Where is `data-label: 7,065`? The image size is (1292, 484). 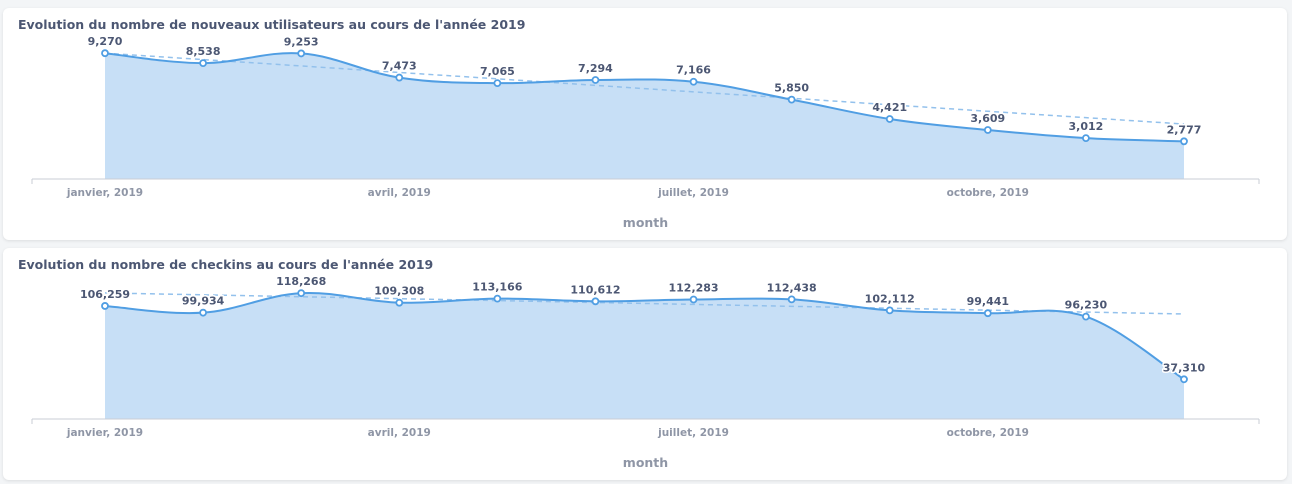 data-label: 7,065 is located at coordinates (497, 71).